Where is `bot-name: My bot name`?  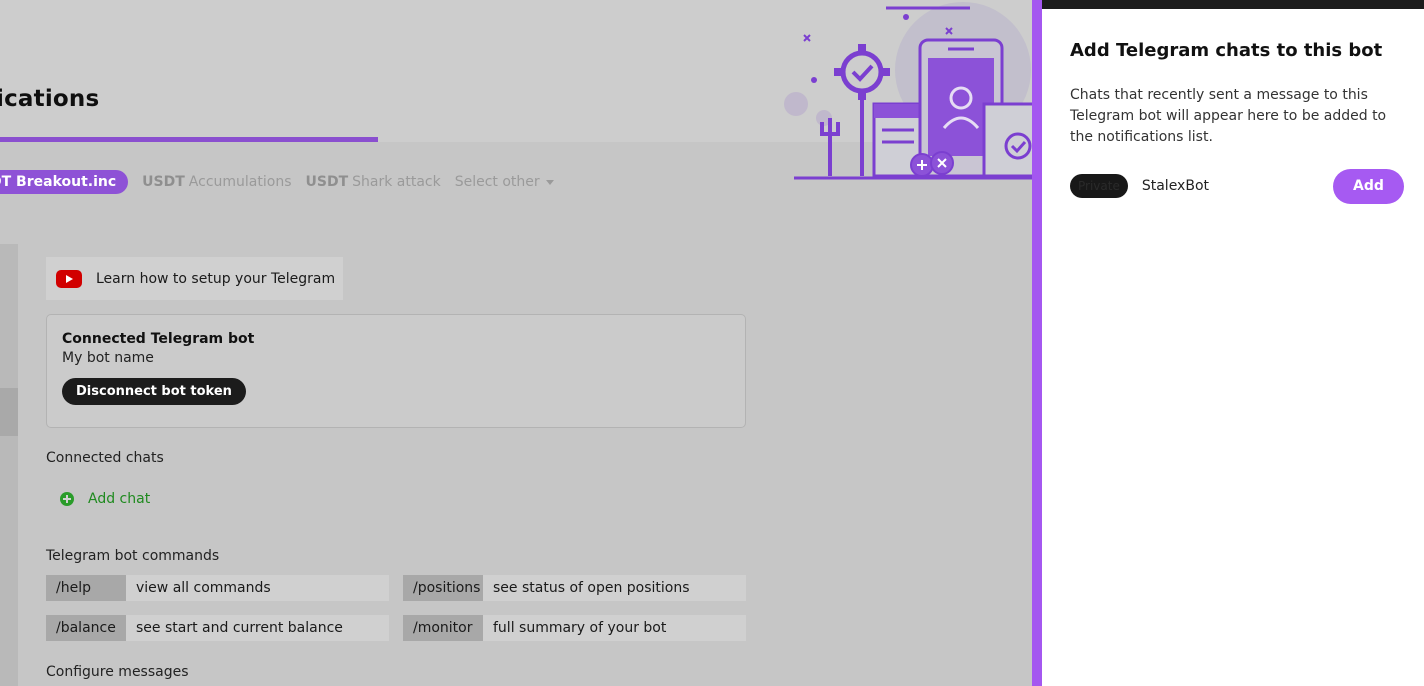 bot-name: My bot name is located at coordinates (108, 358).